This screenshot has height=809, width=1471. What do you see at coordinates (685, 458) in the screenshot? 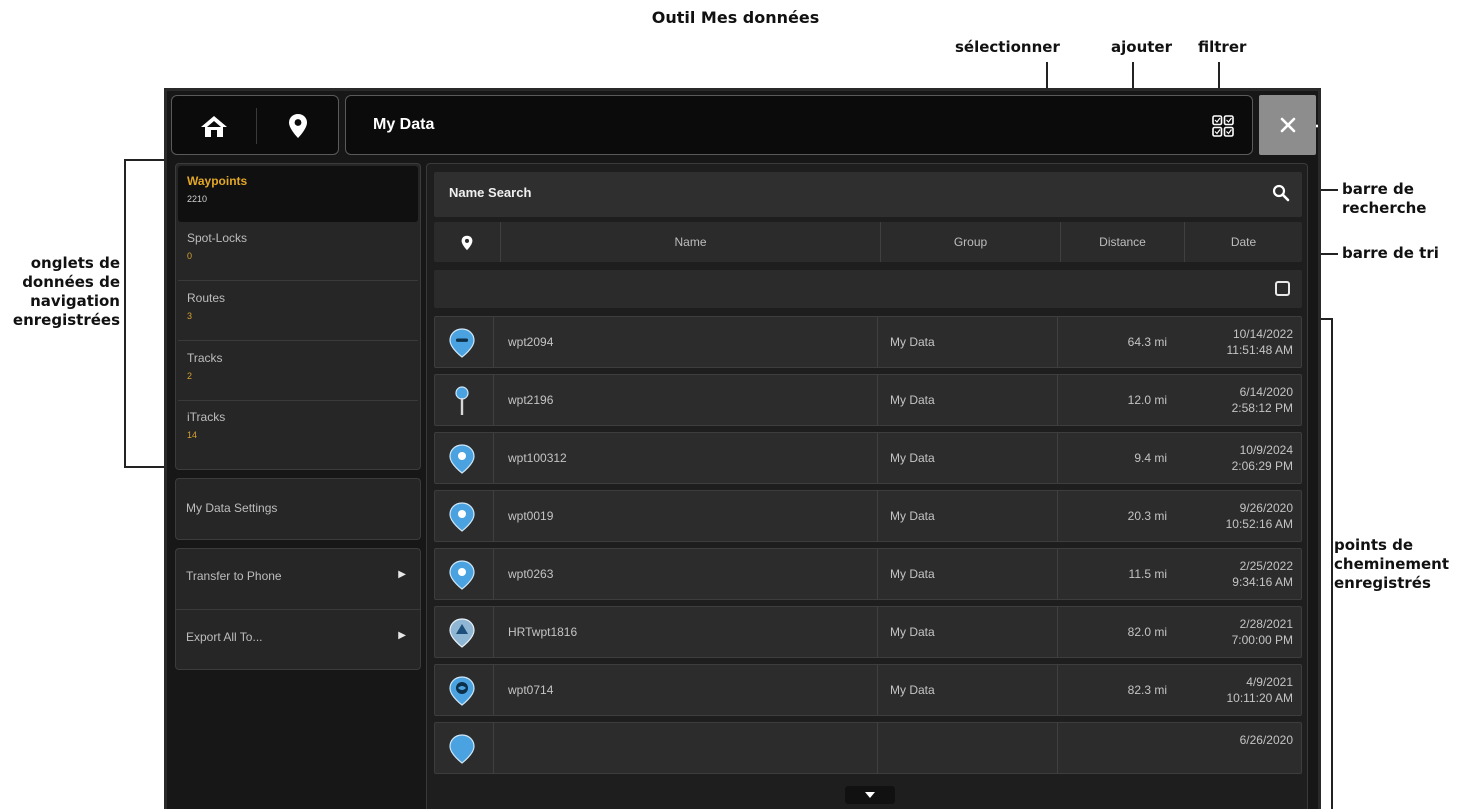
I see `waypoint-name: wpt100312` at bounding box center [685, 458].